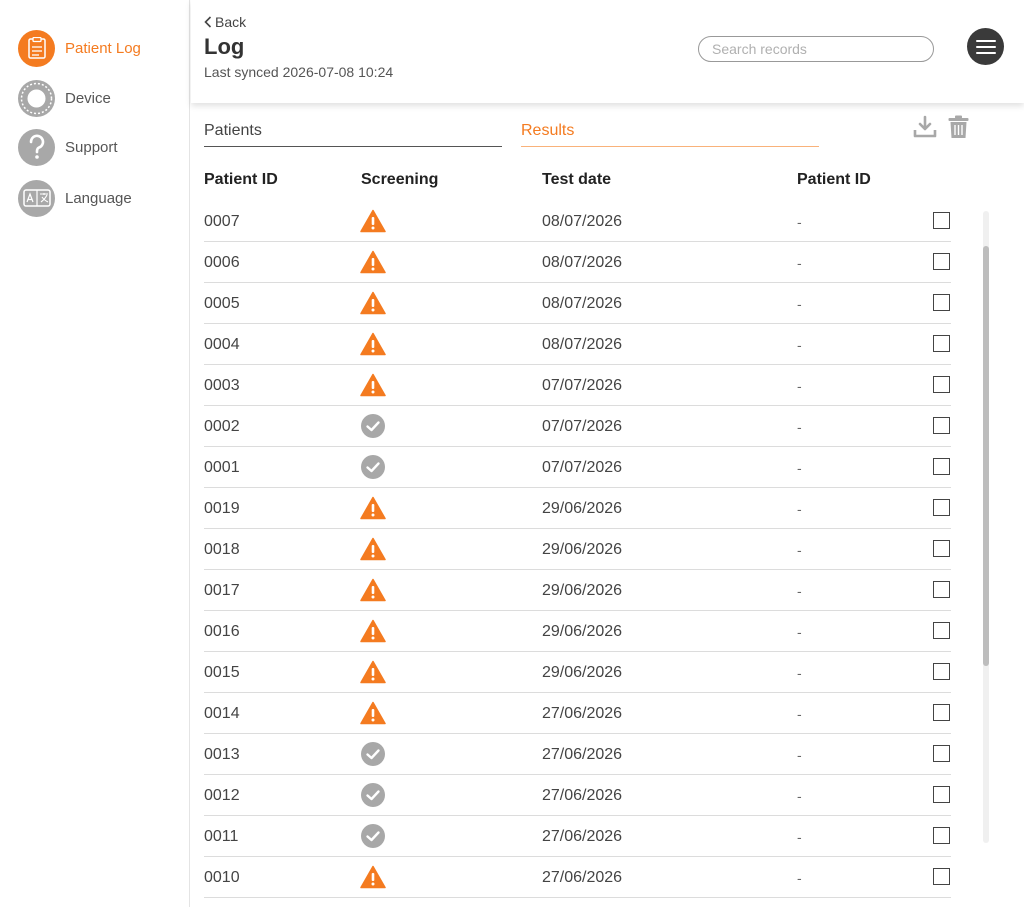  Describe the element at coordinates (985, 46) in the screenshot. I see `menu-button` at that location.